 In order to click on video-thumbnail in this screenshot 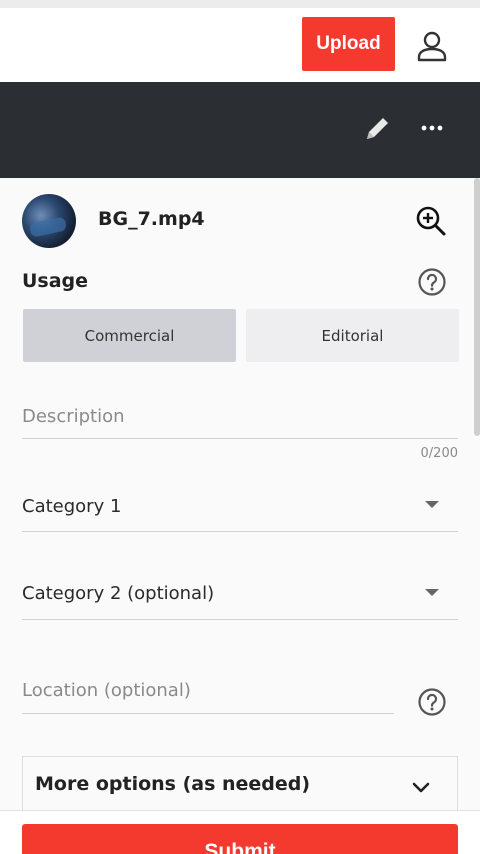, I will do `click(49, 221)`.